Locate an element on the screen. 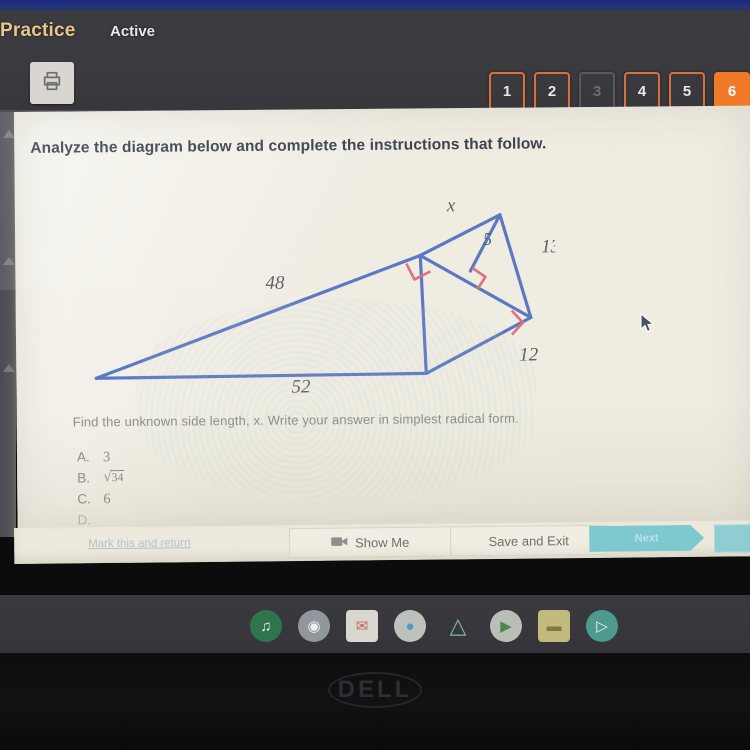 Image resolution: width=750 pixels, height=750 pixels. pager-item-3: 3 is located at coordinates (597, 91).